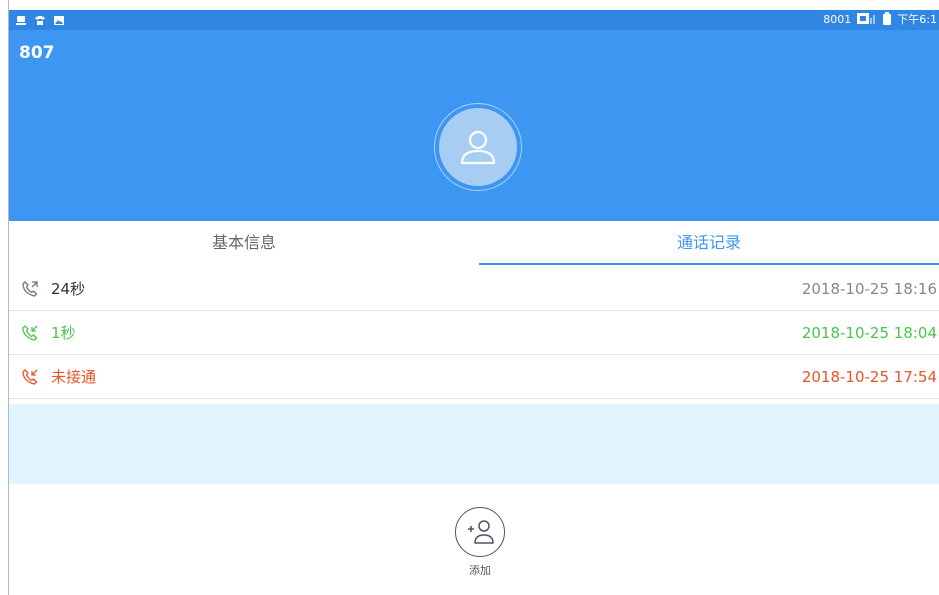 This screenshot has height=595, width=939. What do you see at coordinates (480, 570) in the screenshot?
I see `add-contact-label: 添加` at bounding box center [480, 570].